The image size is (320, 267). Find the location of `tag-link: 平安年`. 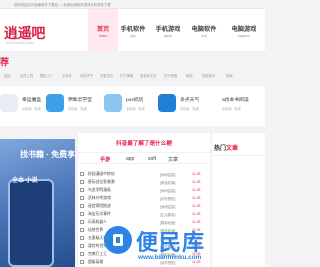

tag-link: 平安年 is located at coordinates (67, 75).